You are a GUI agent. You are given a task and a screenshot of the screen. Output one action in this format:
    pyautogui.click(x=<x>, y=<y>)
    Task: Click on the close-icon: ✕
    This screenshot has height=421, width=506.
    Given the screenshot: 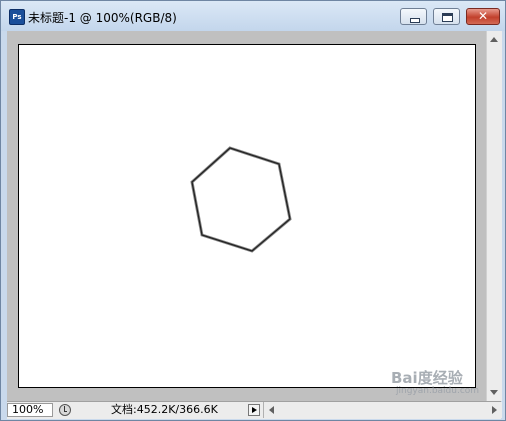 What is the action you would take?
    pyautogui.click(x=483, y=16)
    